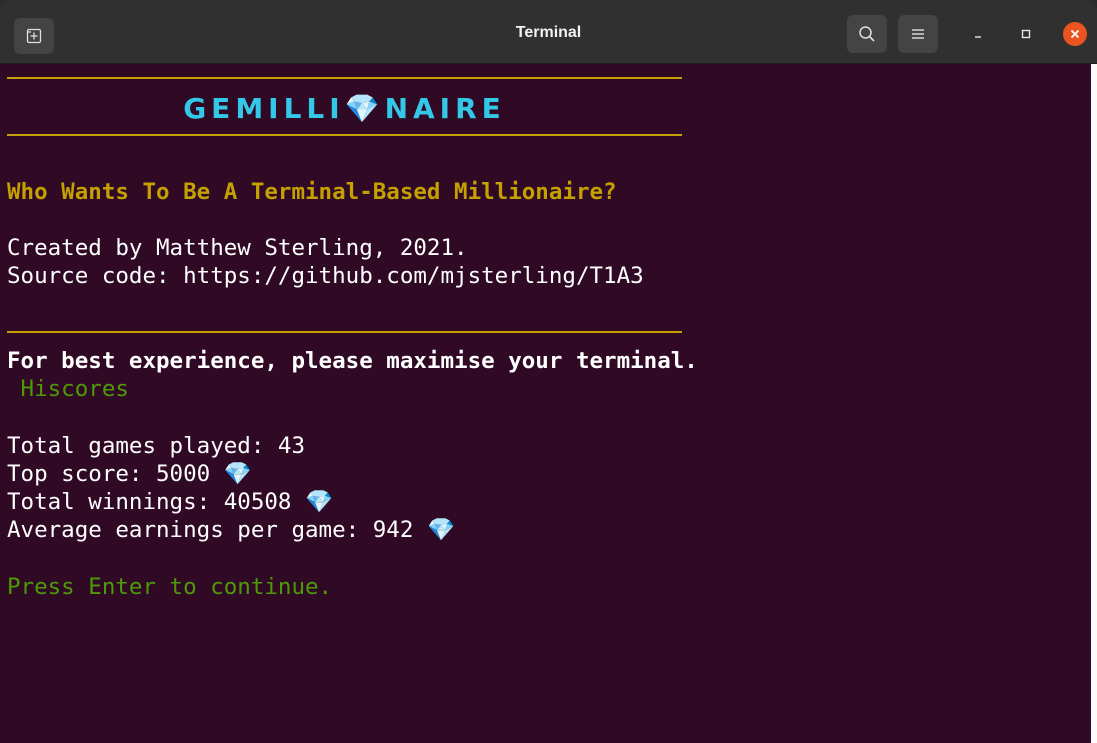 Image resolution: width=1097 pixels, height=743 pixels. I want to click on menu-button, so click(918, 34).